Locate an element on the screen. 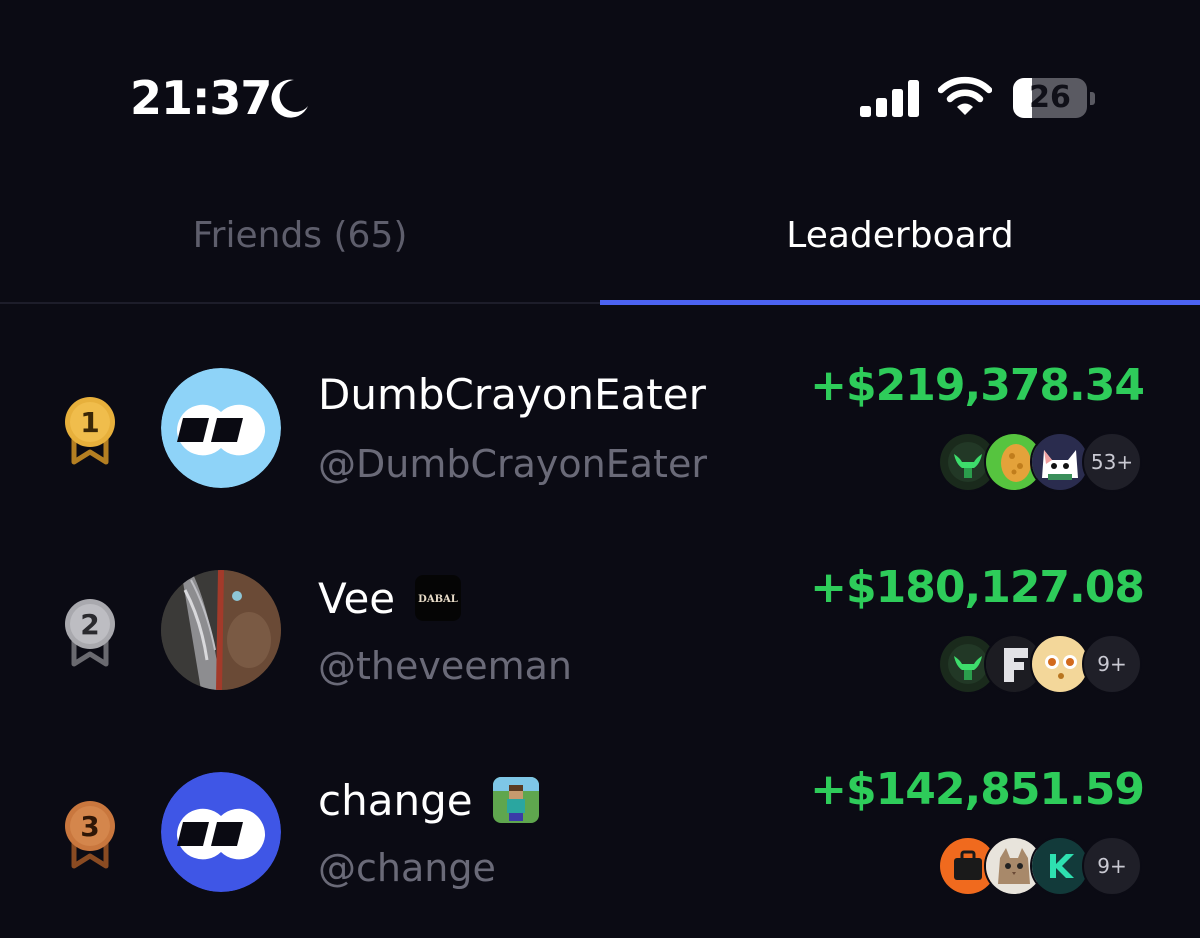  gold-medal-icon: 1 is located at coordinates (90, 431).